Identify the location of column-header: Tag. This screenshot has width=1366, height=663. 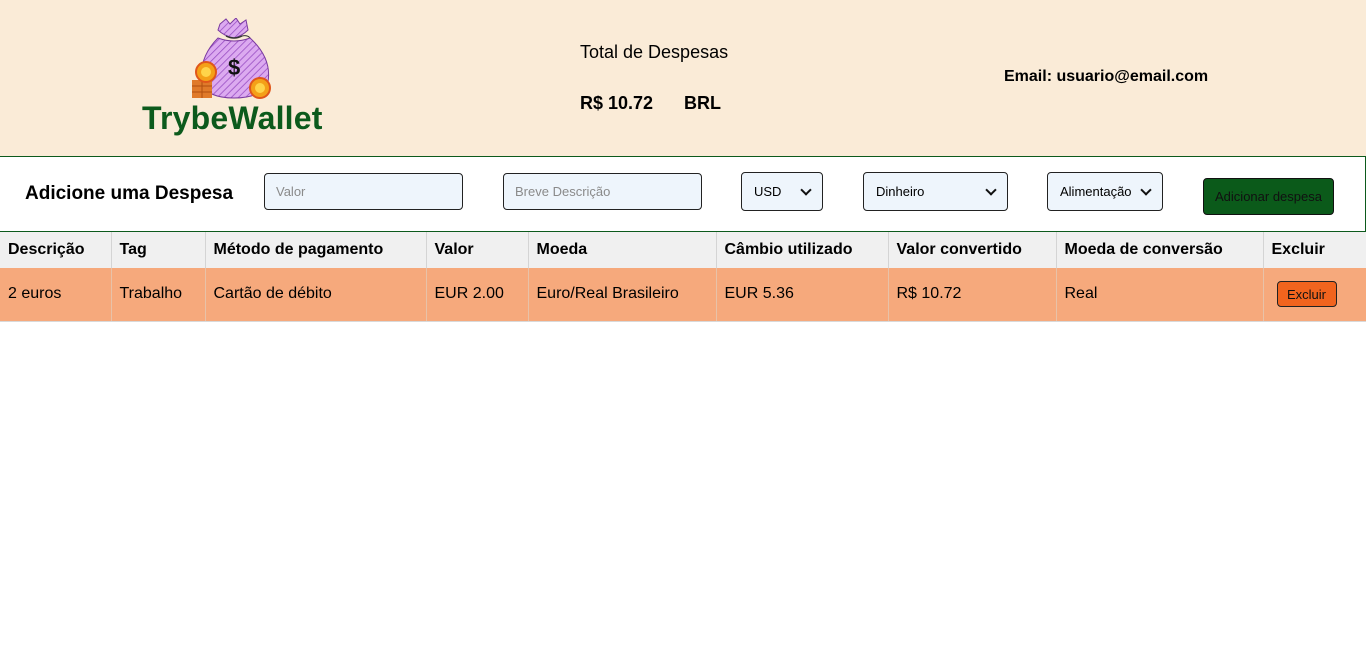
(158, 250).